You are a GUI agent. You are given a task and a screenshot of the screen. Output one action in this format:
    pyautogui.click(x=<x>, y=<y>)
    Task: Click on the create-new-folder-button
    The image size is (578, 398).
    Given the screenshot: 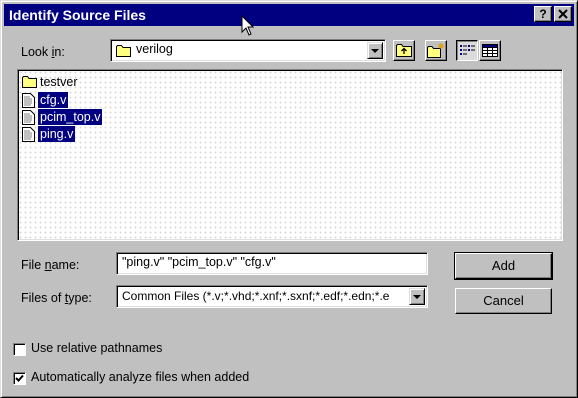 What is the action you would take?
    pyautogui.click(x=436, y=50)
    